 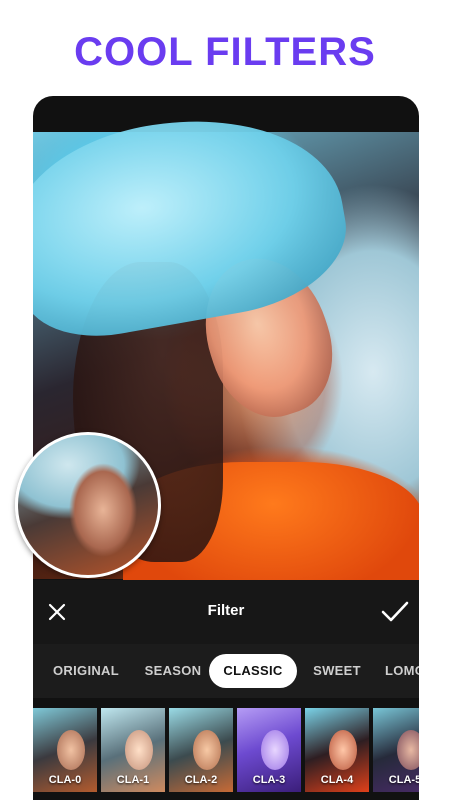 I want to click on tab-original: ORIGINAL, so click(x=86, y=671).